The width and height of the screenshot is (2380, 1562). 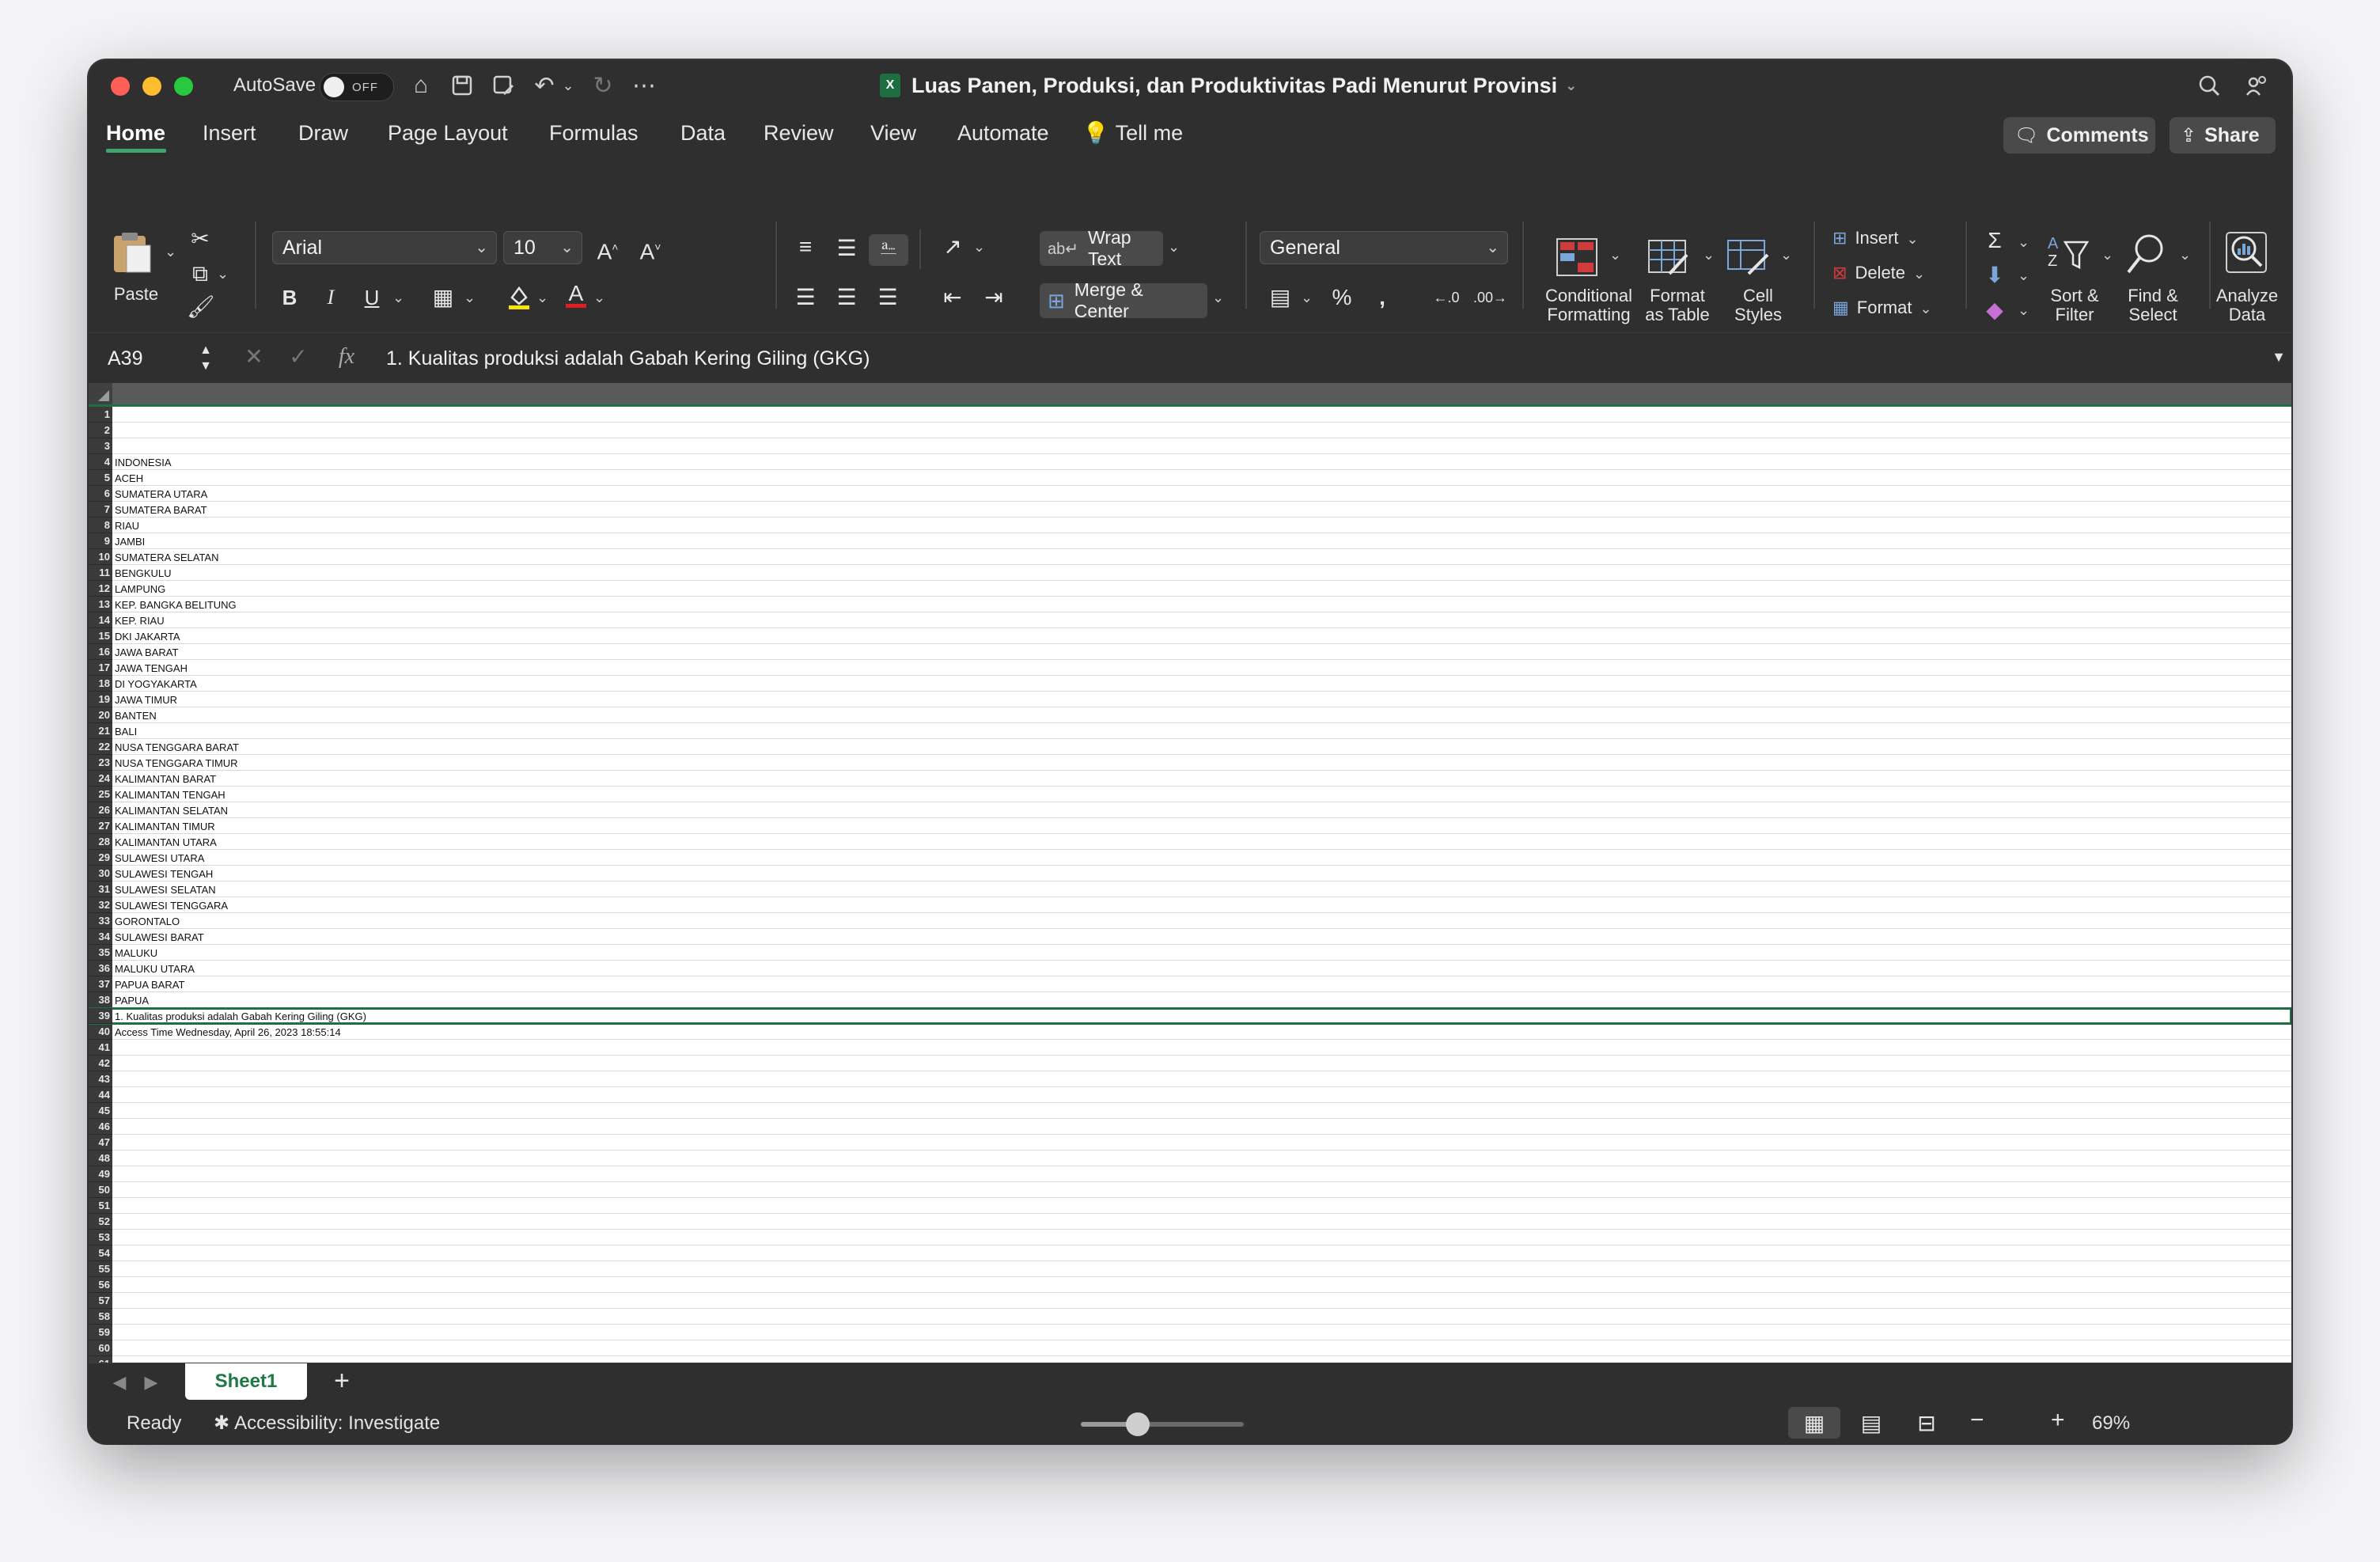 What do you see at coordinates (171, 905) in the screenshot?
I see `cell-a: SULAWESI TENGGARA` at bounding box center [171, 905].